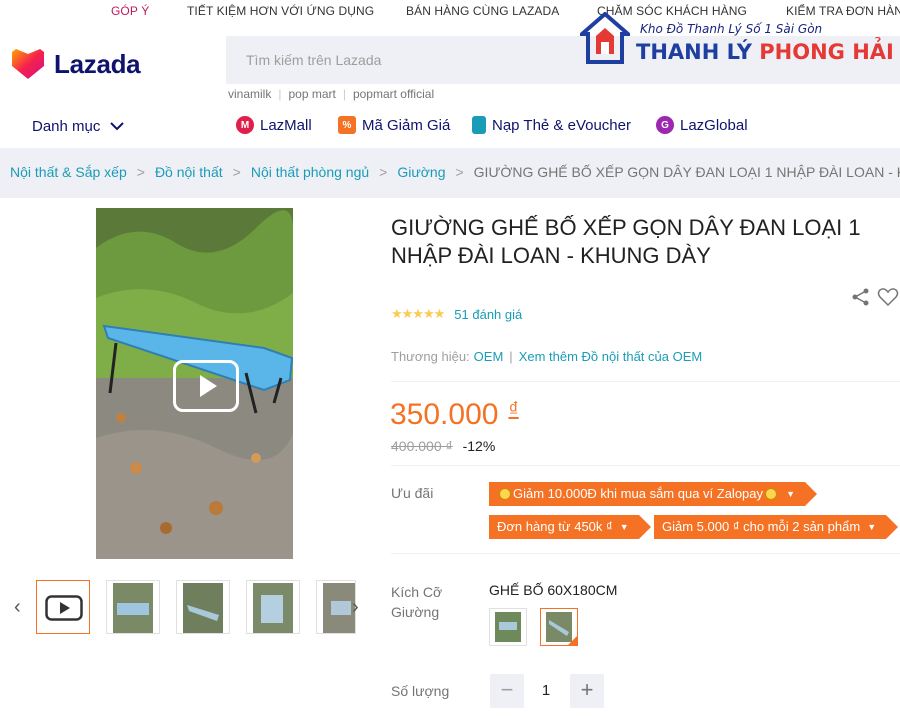 The width and height of the screenshot is (900, 719). Describe the element at coordinates (17, 607) in the screenshot. I see `thumb-prev-arrow-icon: ‹` at that location.